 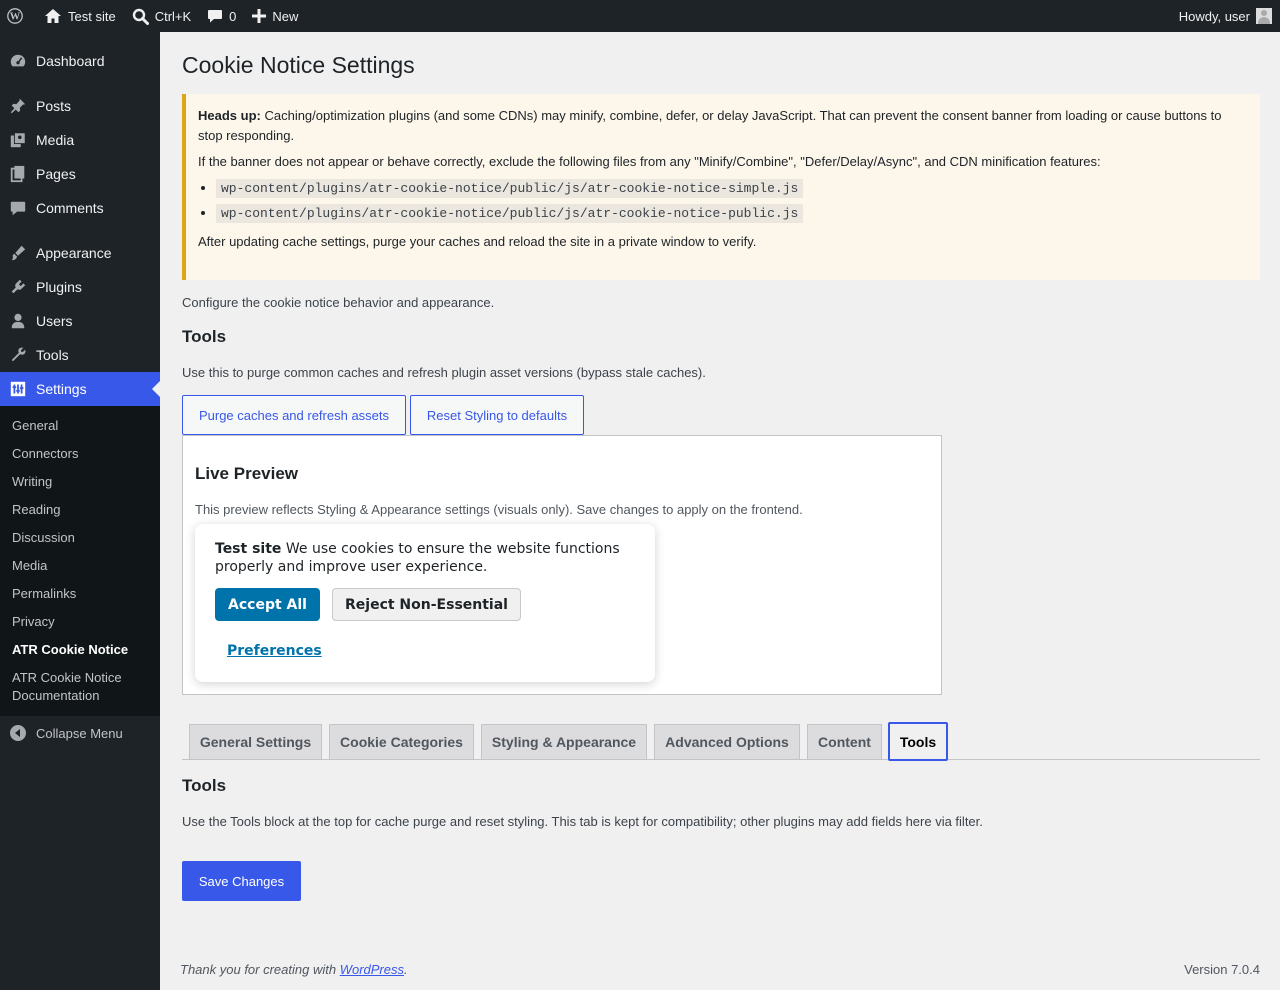 I want to click on sidebar-item-media: Media, so click(x=80, y=140).